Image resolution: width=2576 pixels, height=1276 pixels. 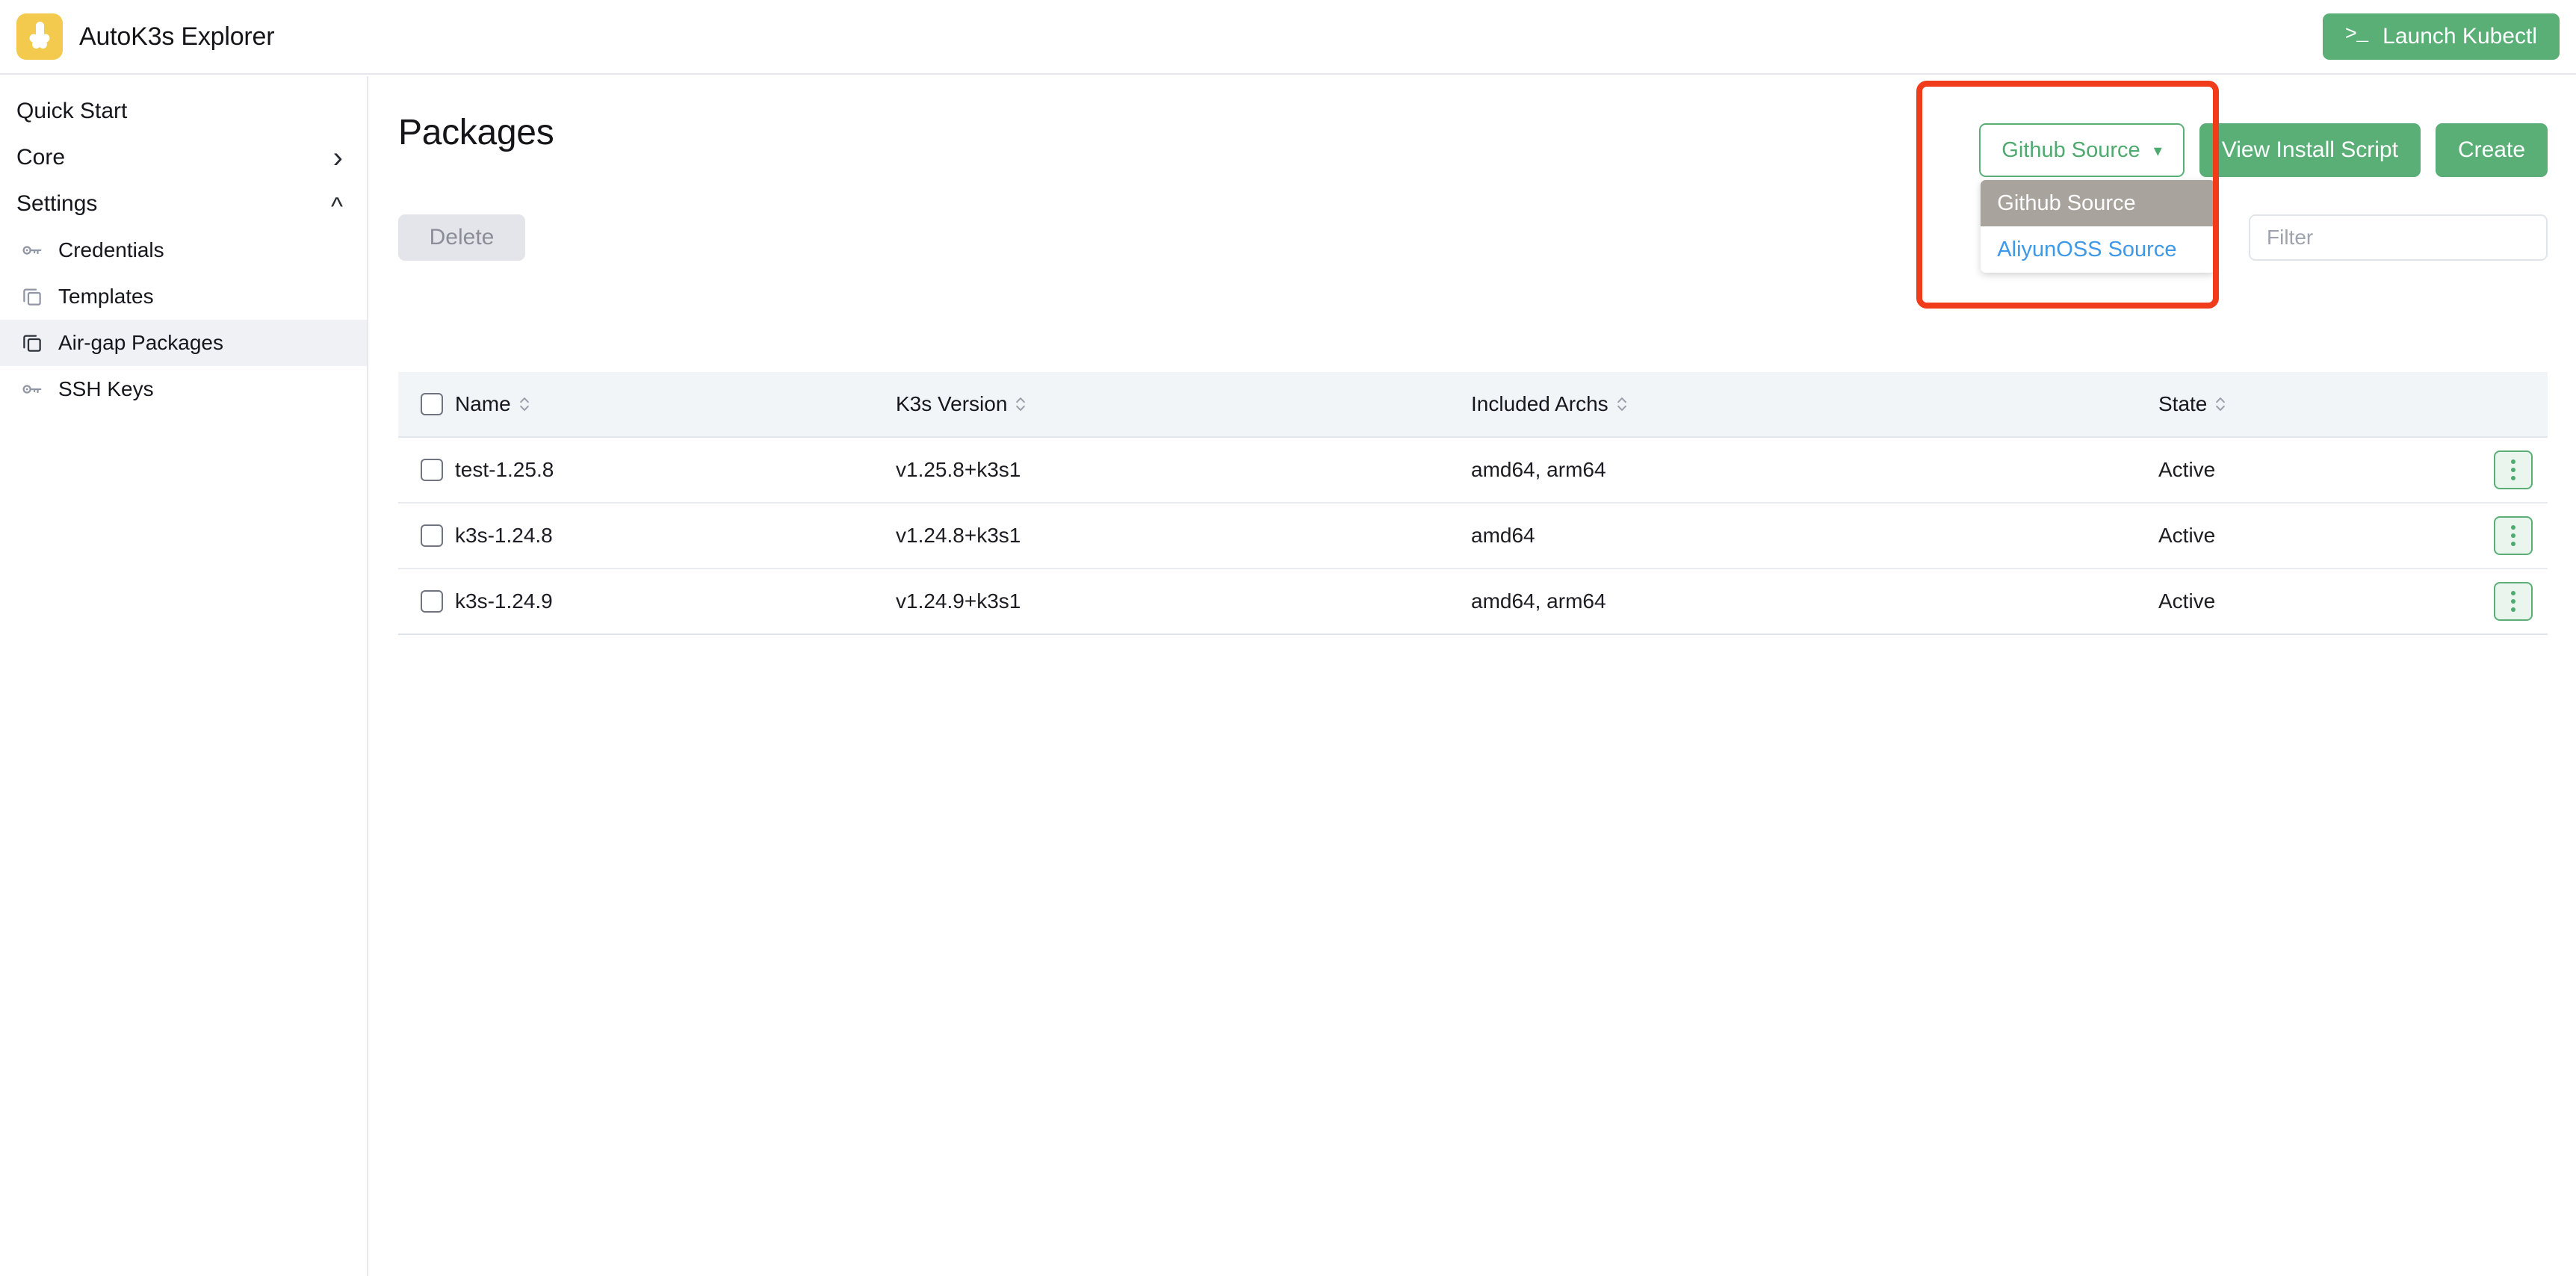 I want to click on view-install-script-button: View Install Script, so click(x=2310, y=150).